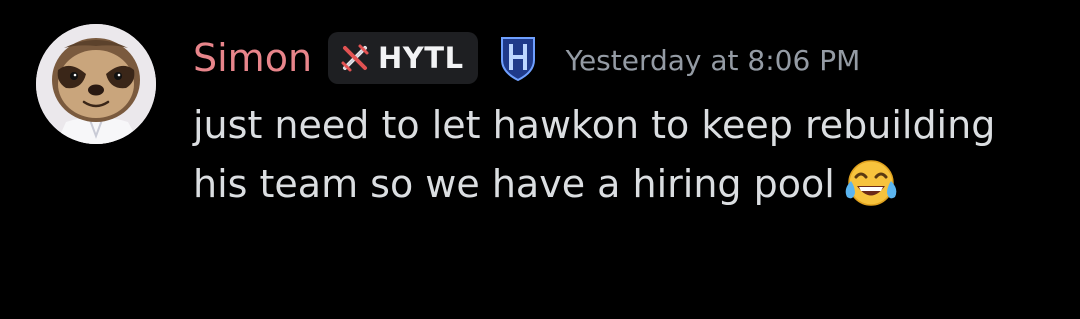 The height and width of the screenshot is (319, 1080). I want to click on message-header: Simon HYTL Yesterday at 8:06 PM, so click(526, 58).